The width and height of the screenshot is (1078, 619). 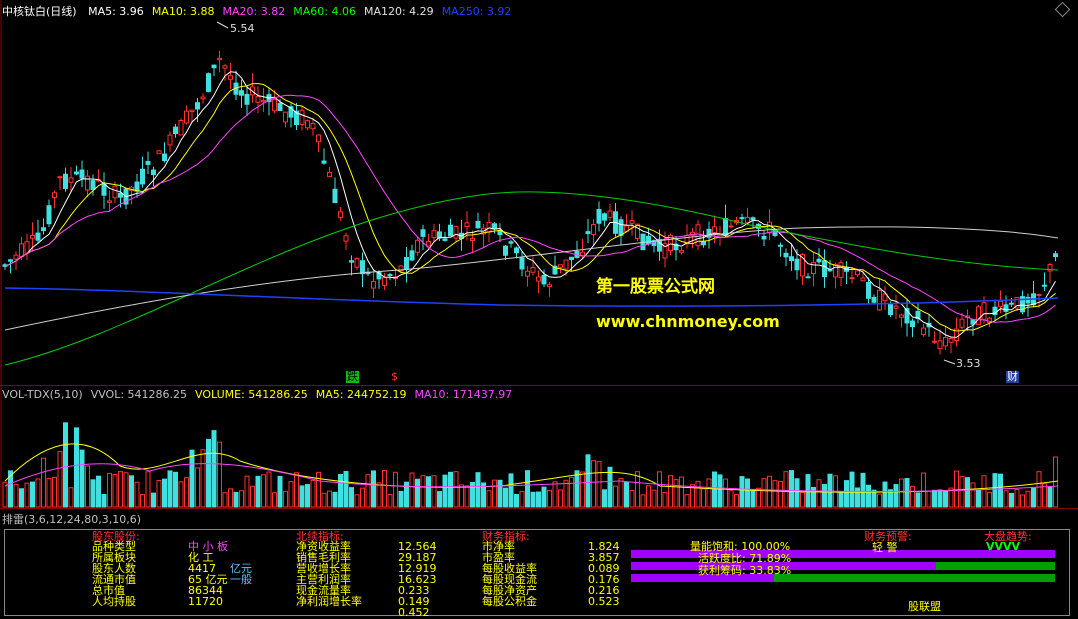 I want to click on col1-labels: 品种类型 所属板块 股东人数 流通市值 总市值 人均持股, so click(x=114, y=574).